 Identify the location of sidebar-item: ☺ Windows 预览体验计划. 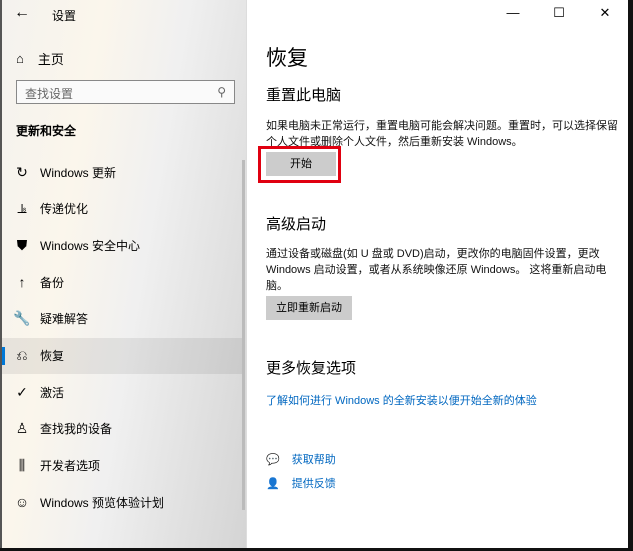
(123, 502).